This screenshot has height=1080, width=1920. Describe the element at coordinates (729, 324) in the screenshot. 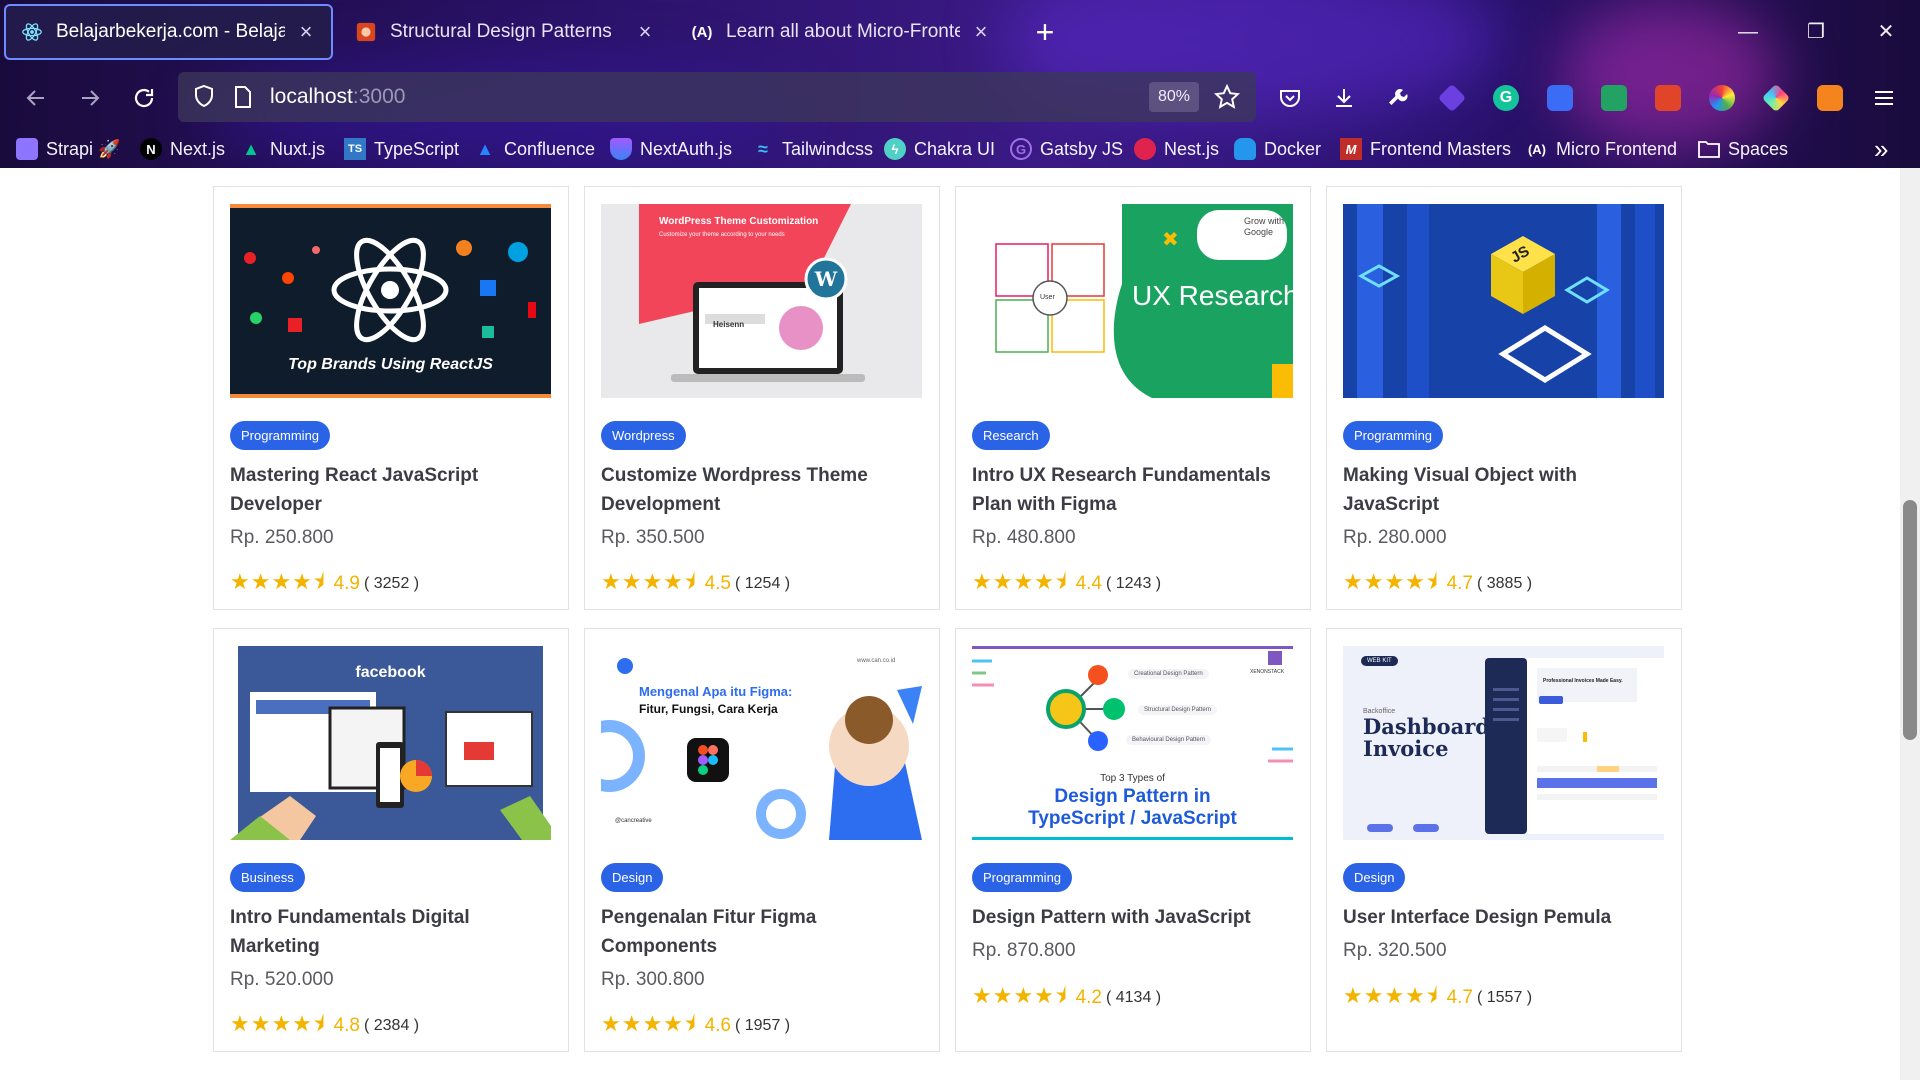

I see `thumbnail-brand: Heisenn` at that location.